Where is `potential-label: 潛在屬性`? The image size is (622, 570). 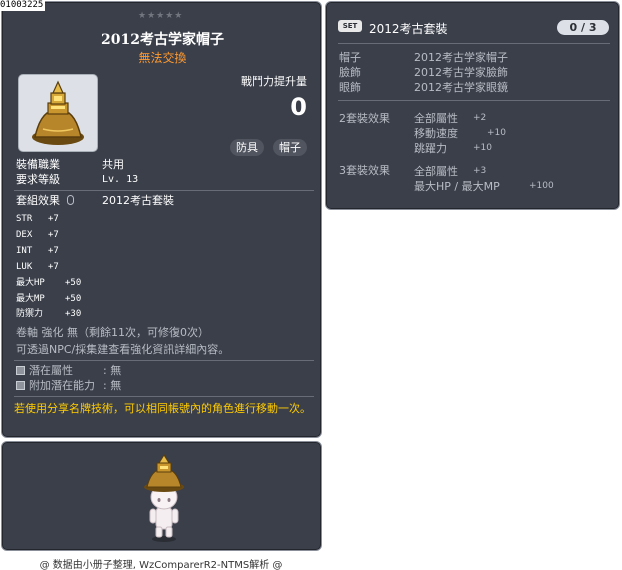
potential-label: 潛在屬性 is located at coordinates (51, 370).